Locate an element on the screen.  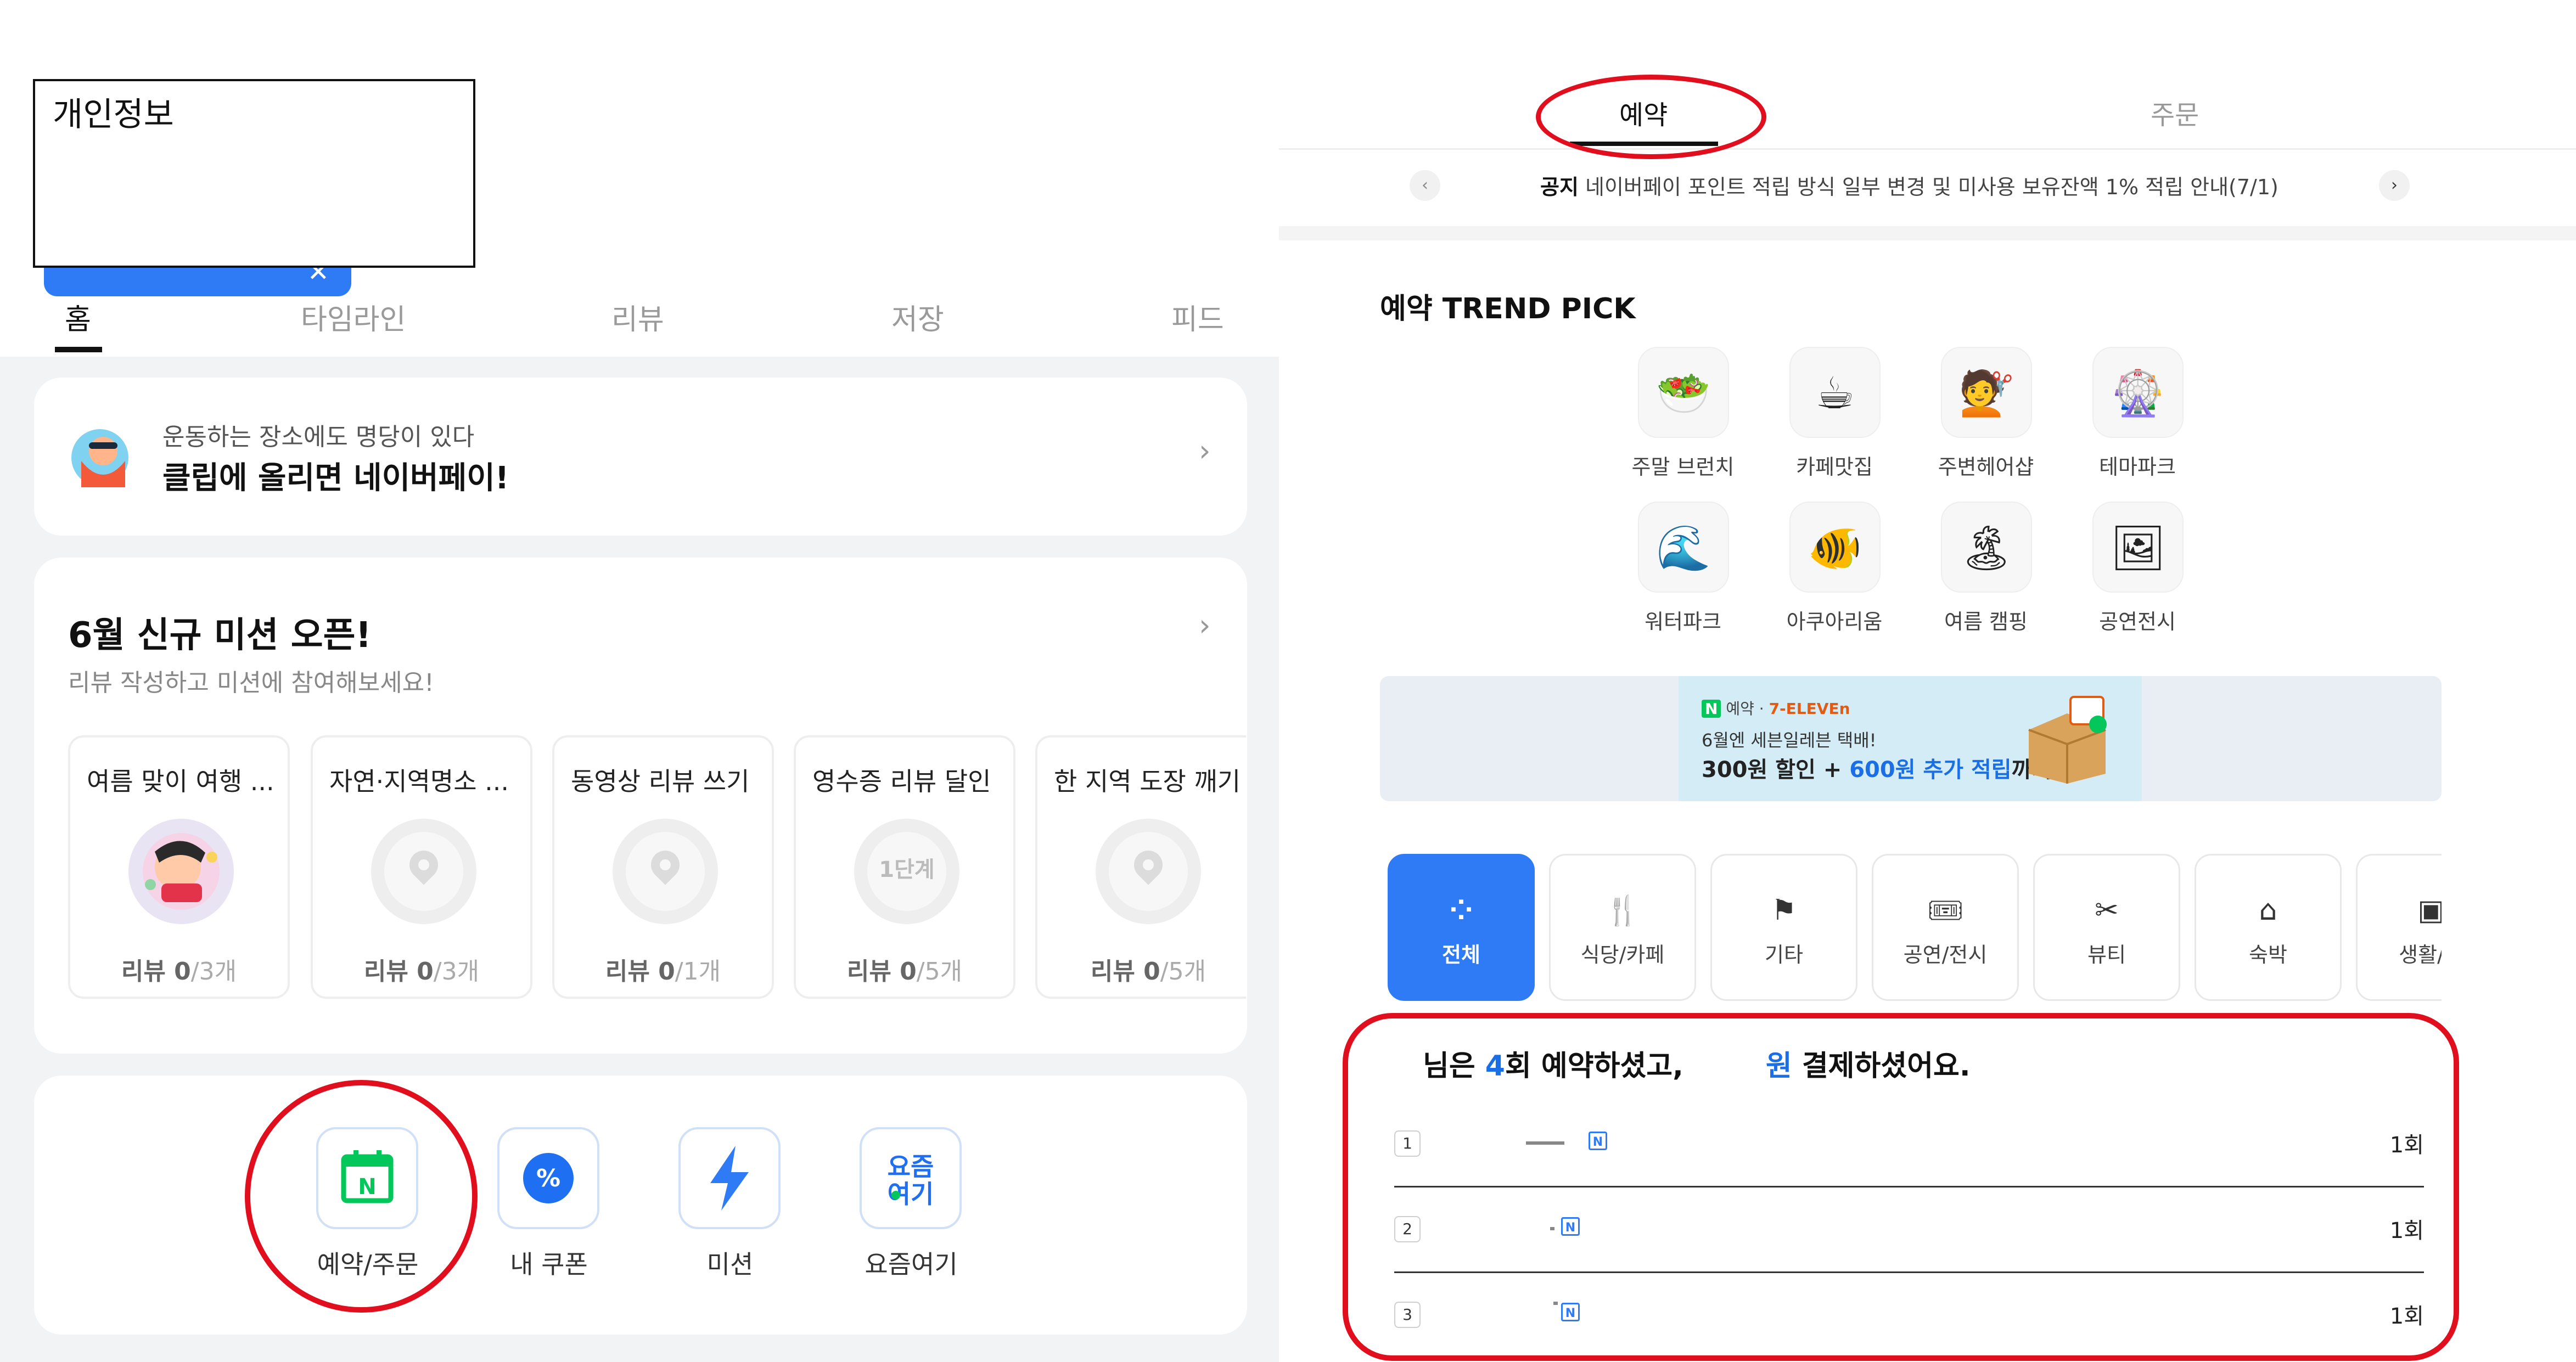
trend-label: 주변헤어샵 is located at coordinates (1986, 467).